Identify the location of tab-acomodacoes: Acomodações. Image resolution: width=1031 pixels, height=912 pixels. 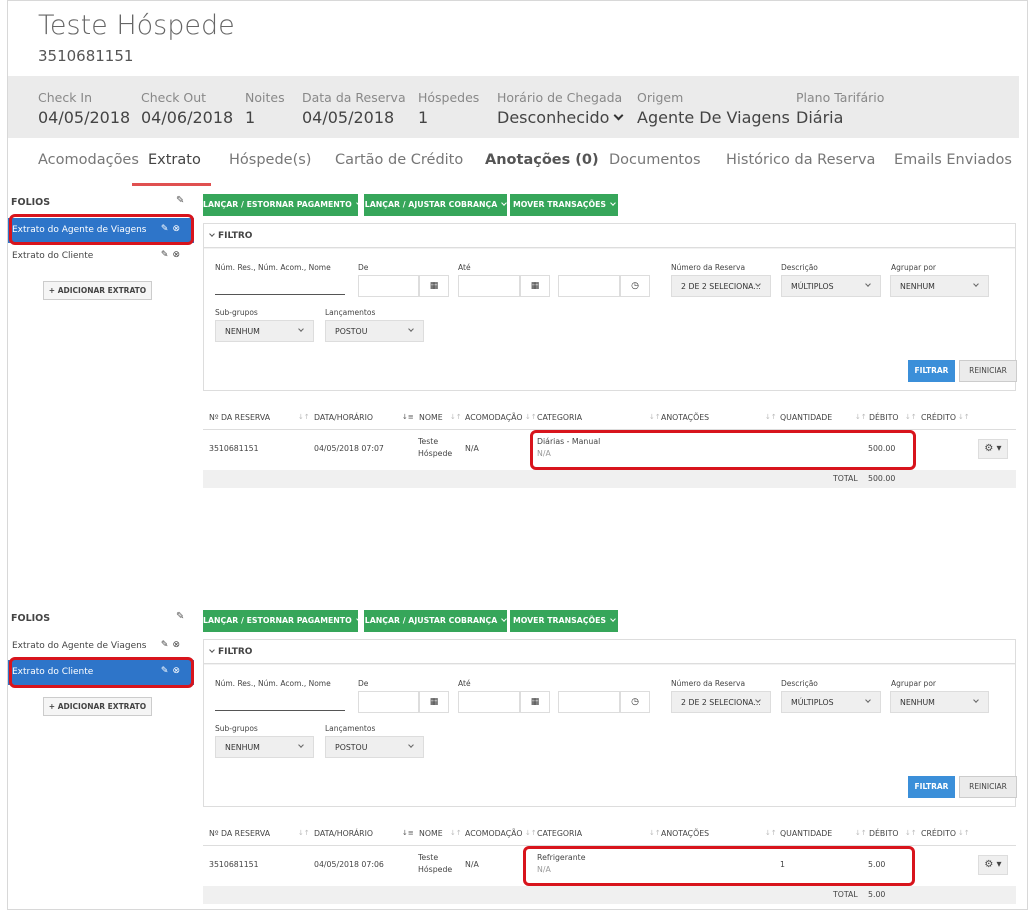
(88, 160).